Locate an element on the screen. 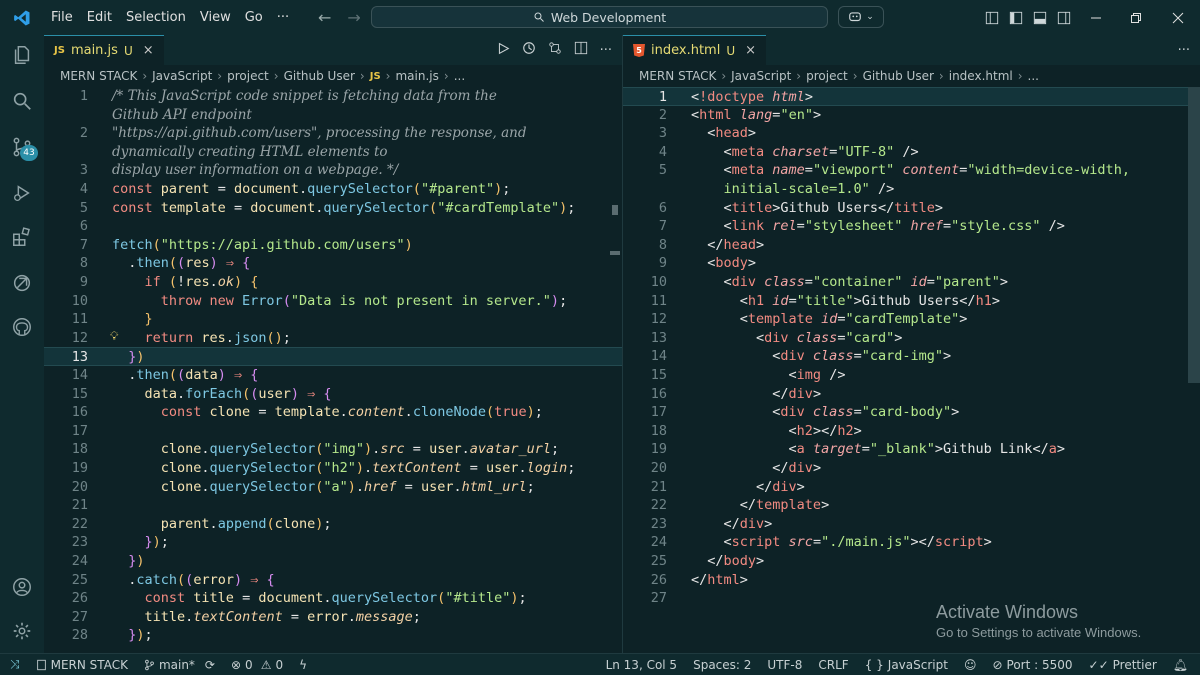  code-line: 19 <a target="_blank">Github Link</a> is located at coordinates (911, 449).